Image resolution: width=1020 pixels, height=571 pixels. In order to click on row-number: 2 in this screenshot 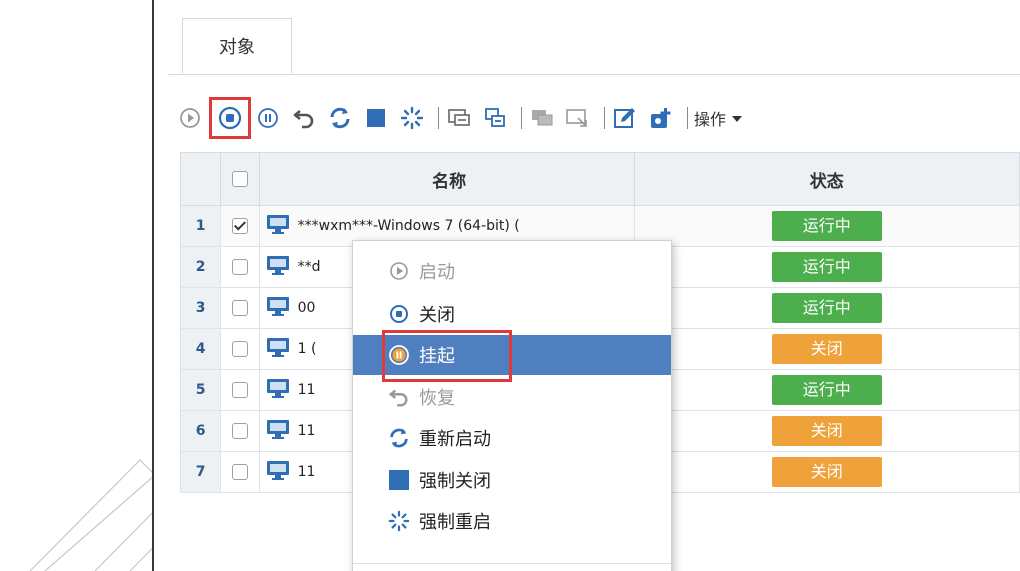, I will do `click(200, 267)`.